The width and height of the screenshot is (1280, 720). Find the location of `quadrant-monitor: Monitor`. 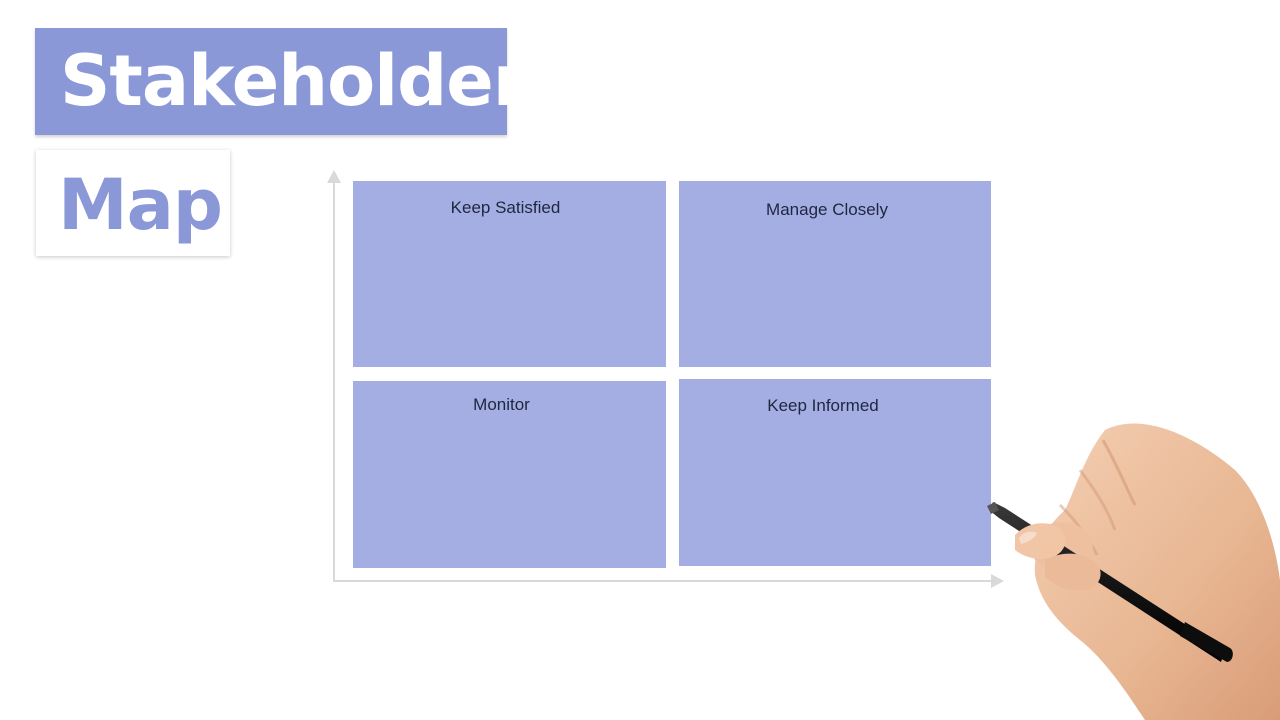

quadrant-monitor: Monitor is located at coordinates (509, 474).